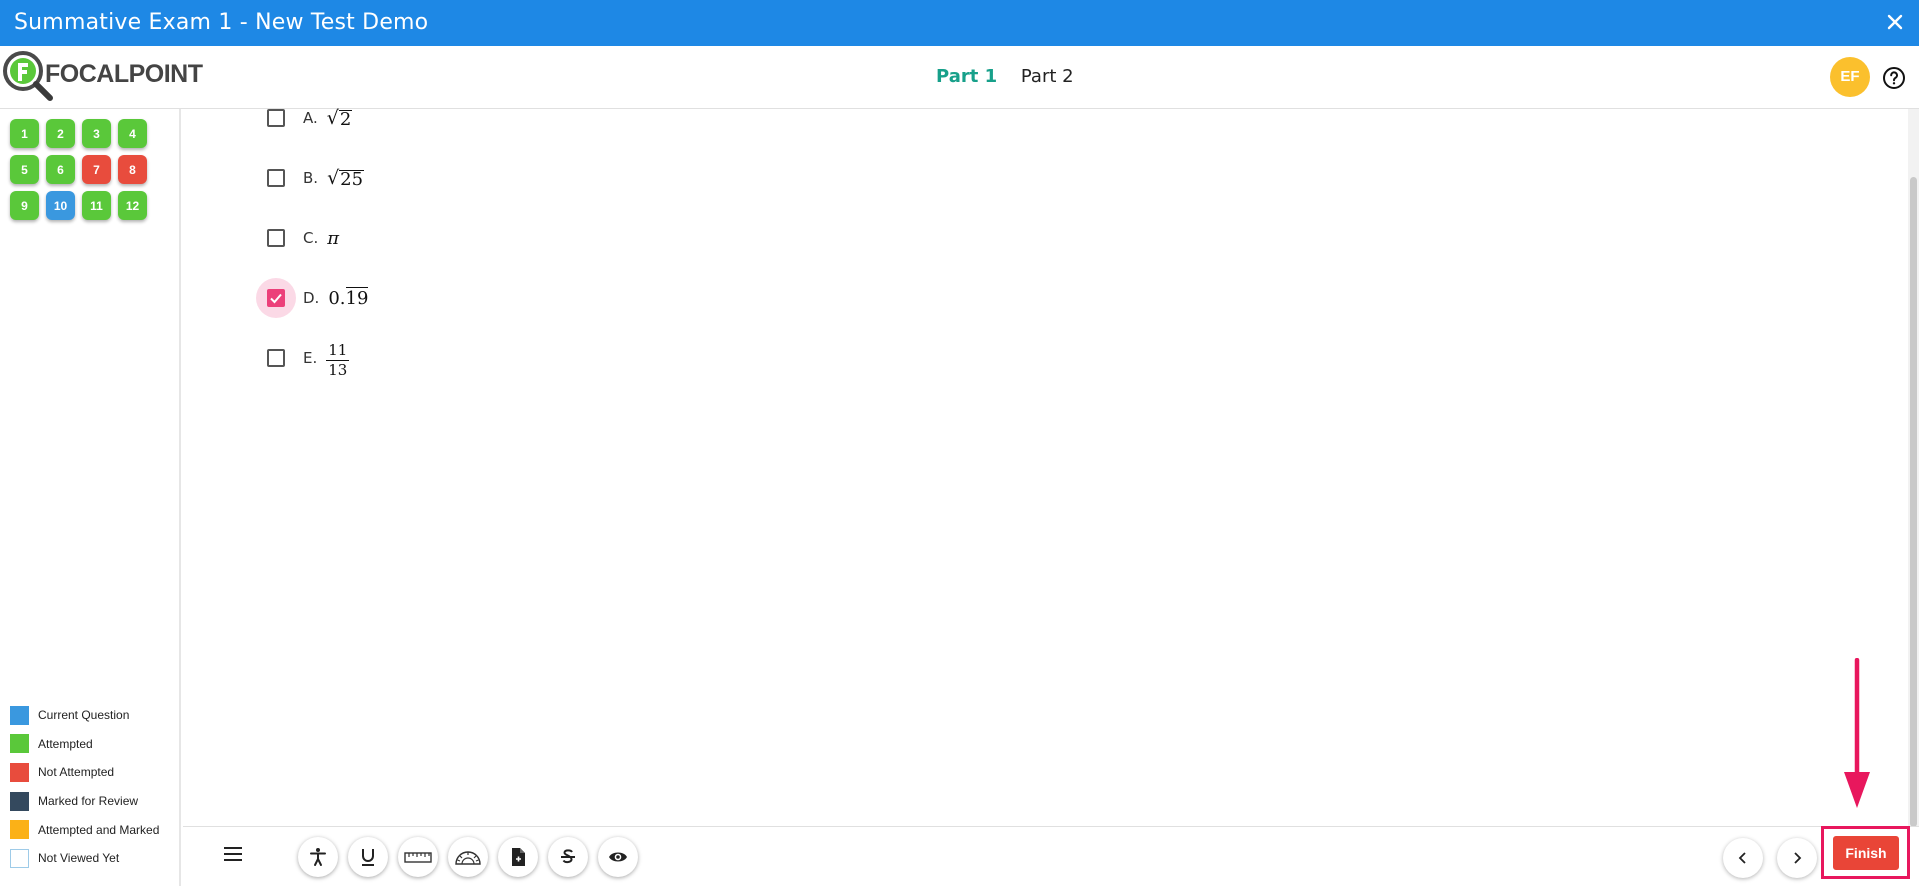 This screenshot has height=886, width=1919. I want to click on legend-swatch-attempted-marked, so click(19, 830).